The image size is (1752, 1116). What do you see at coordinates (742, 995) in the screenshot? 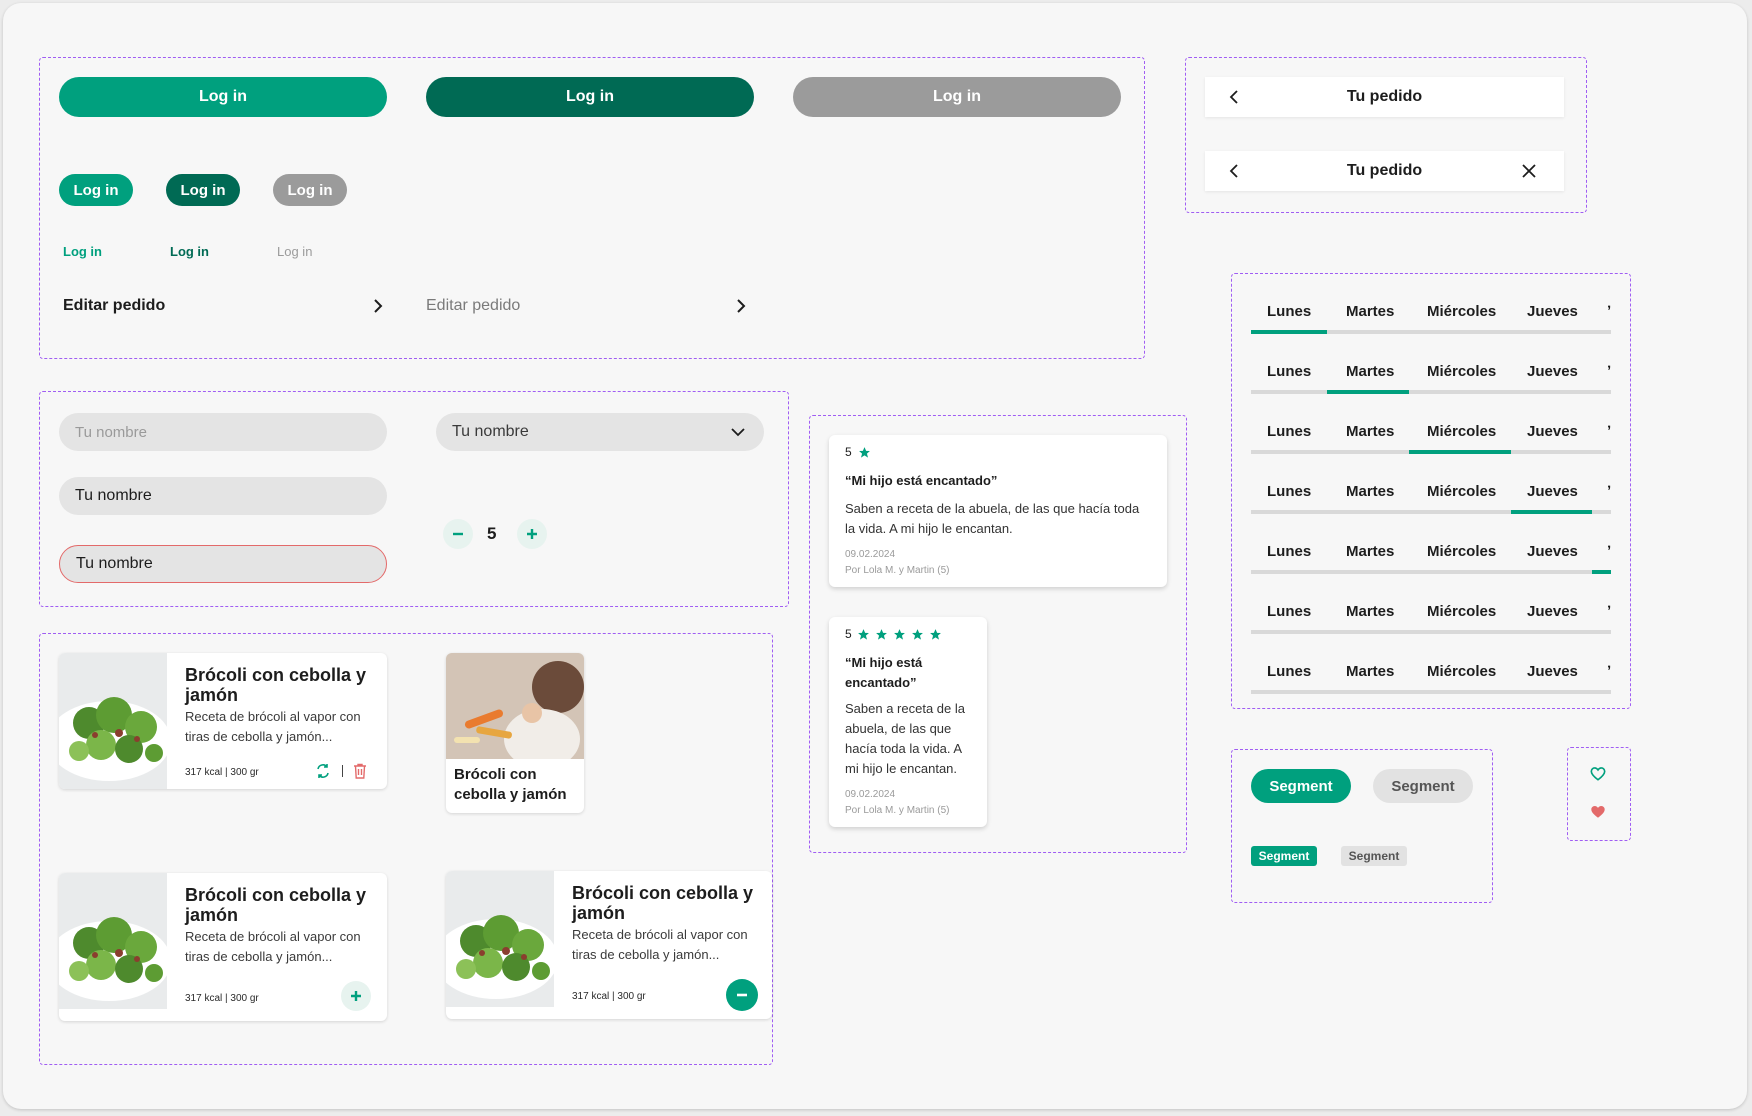
I see `remove-recipe-button` at bounding box center [742, 995].